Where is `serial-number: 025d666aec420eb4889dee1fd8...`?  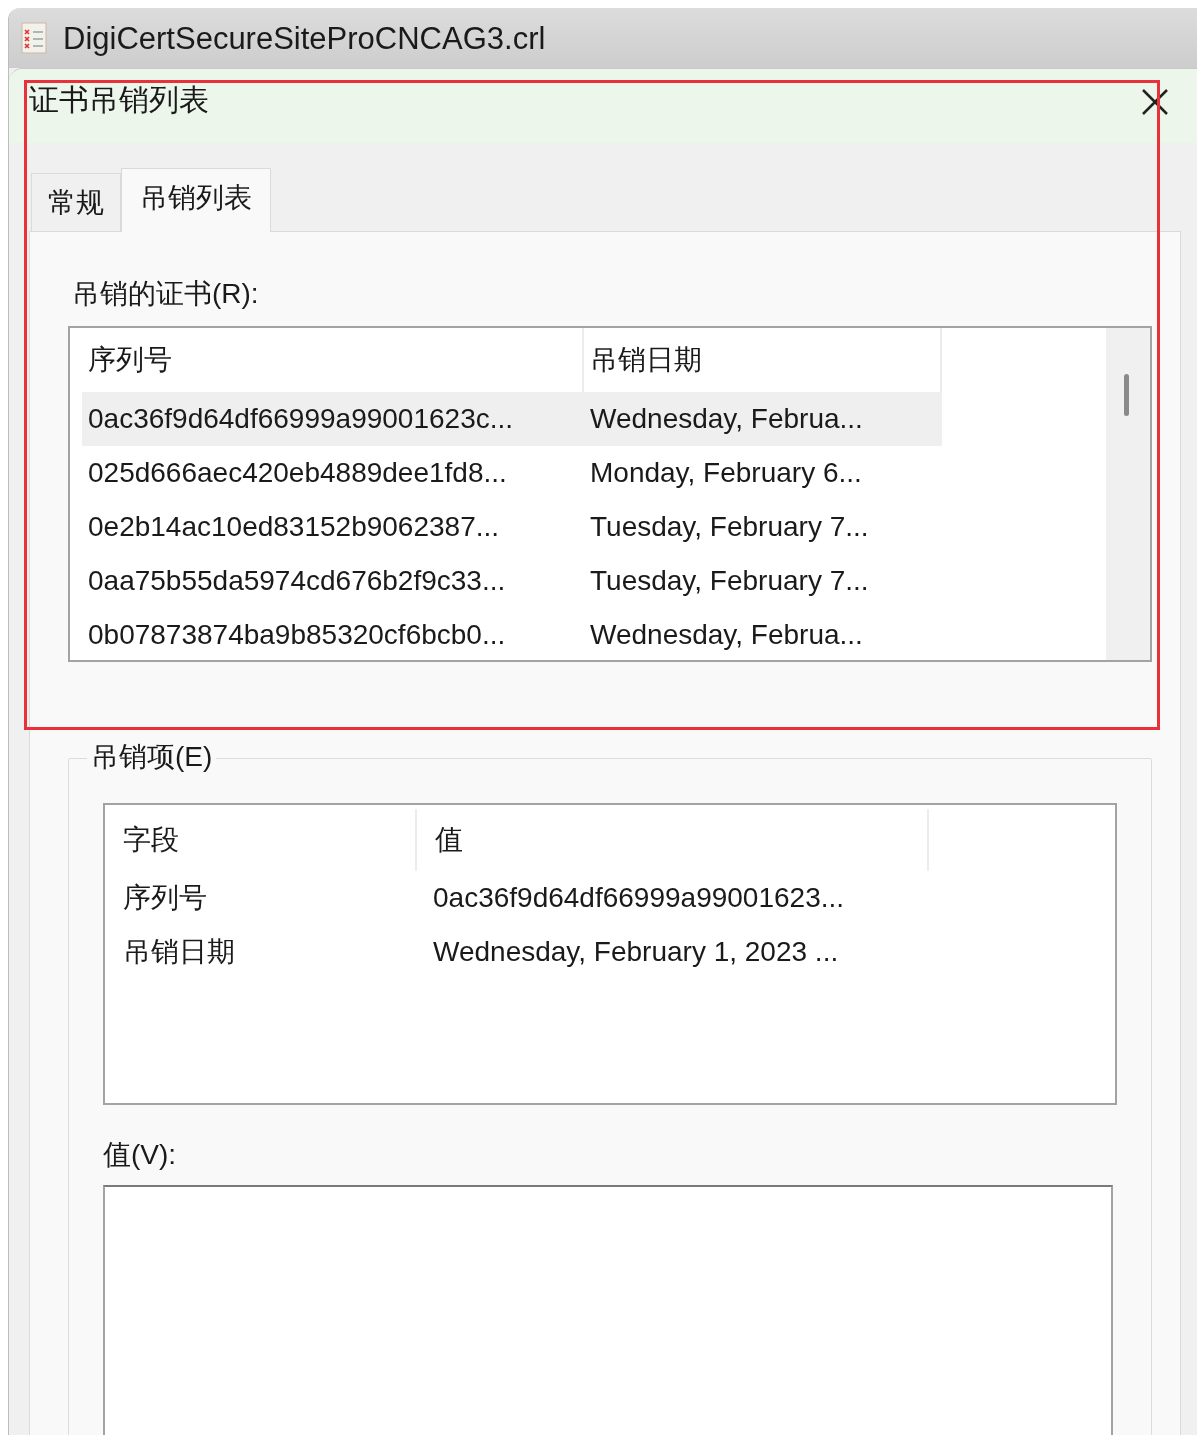
serial-number: 025d666aec420eb4889dee1fd8... is located at coordinates (297, 473).